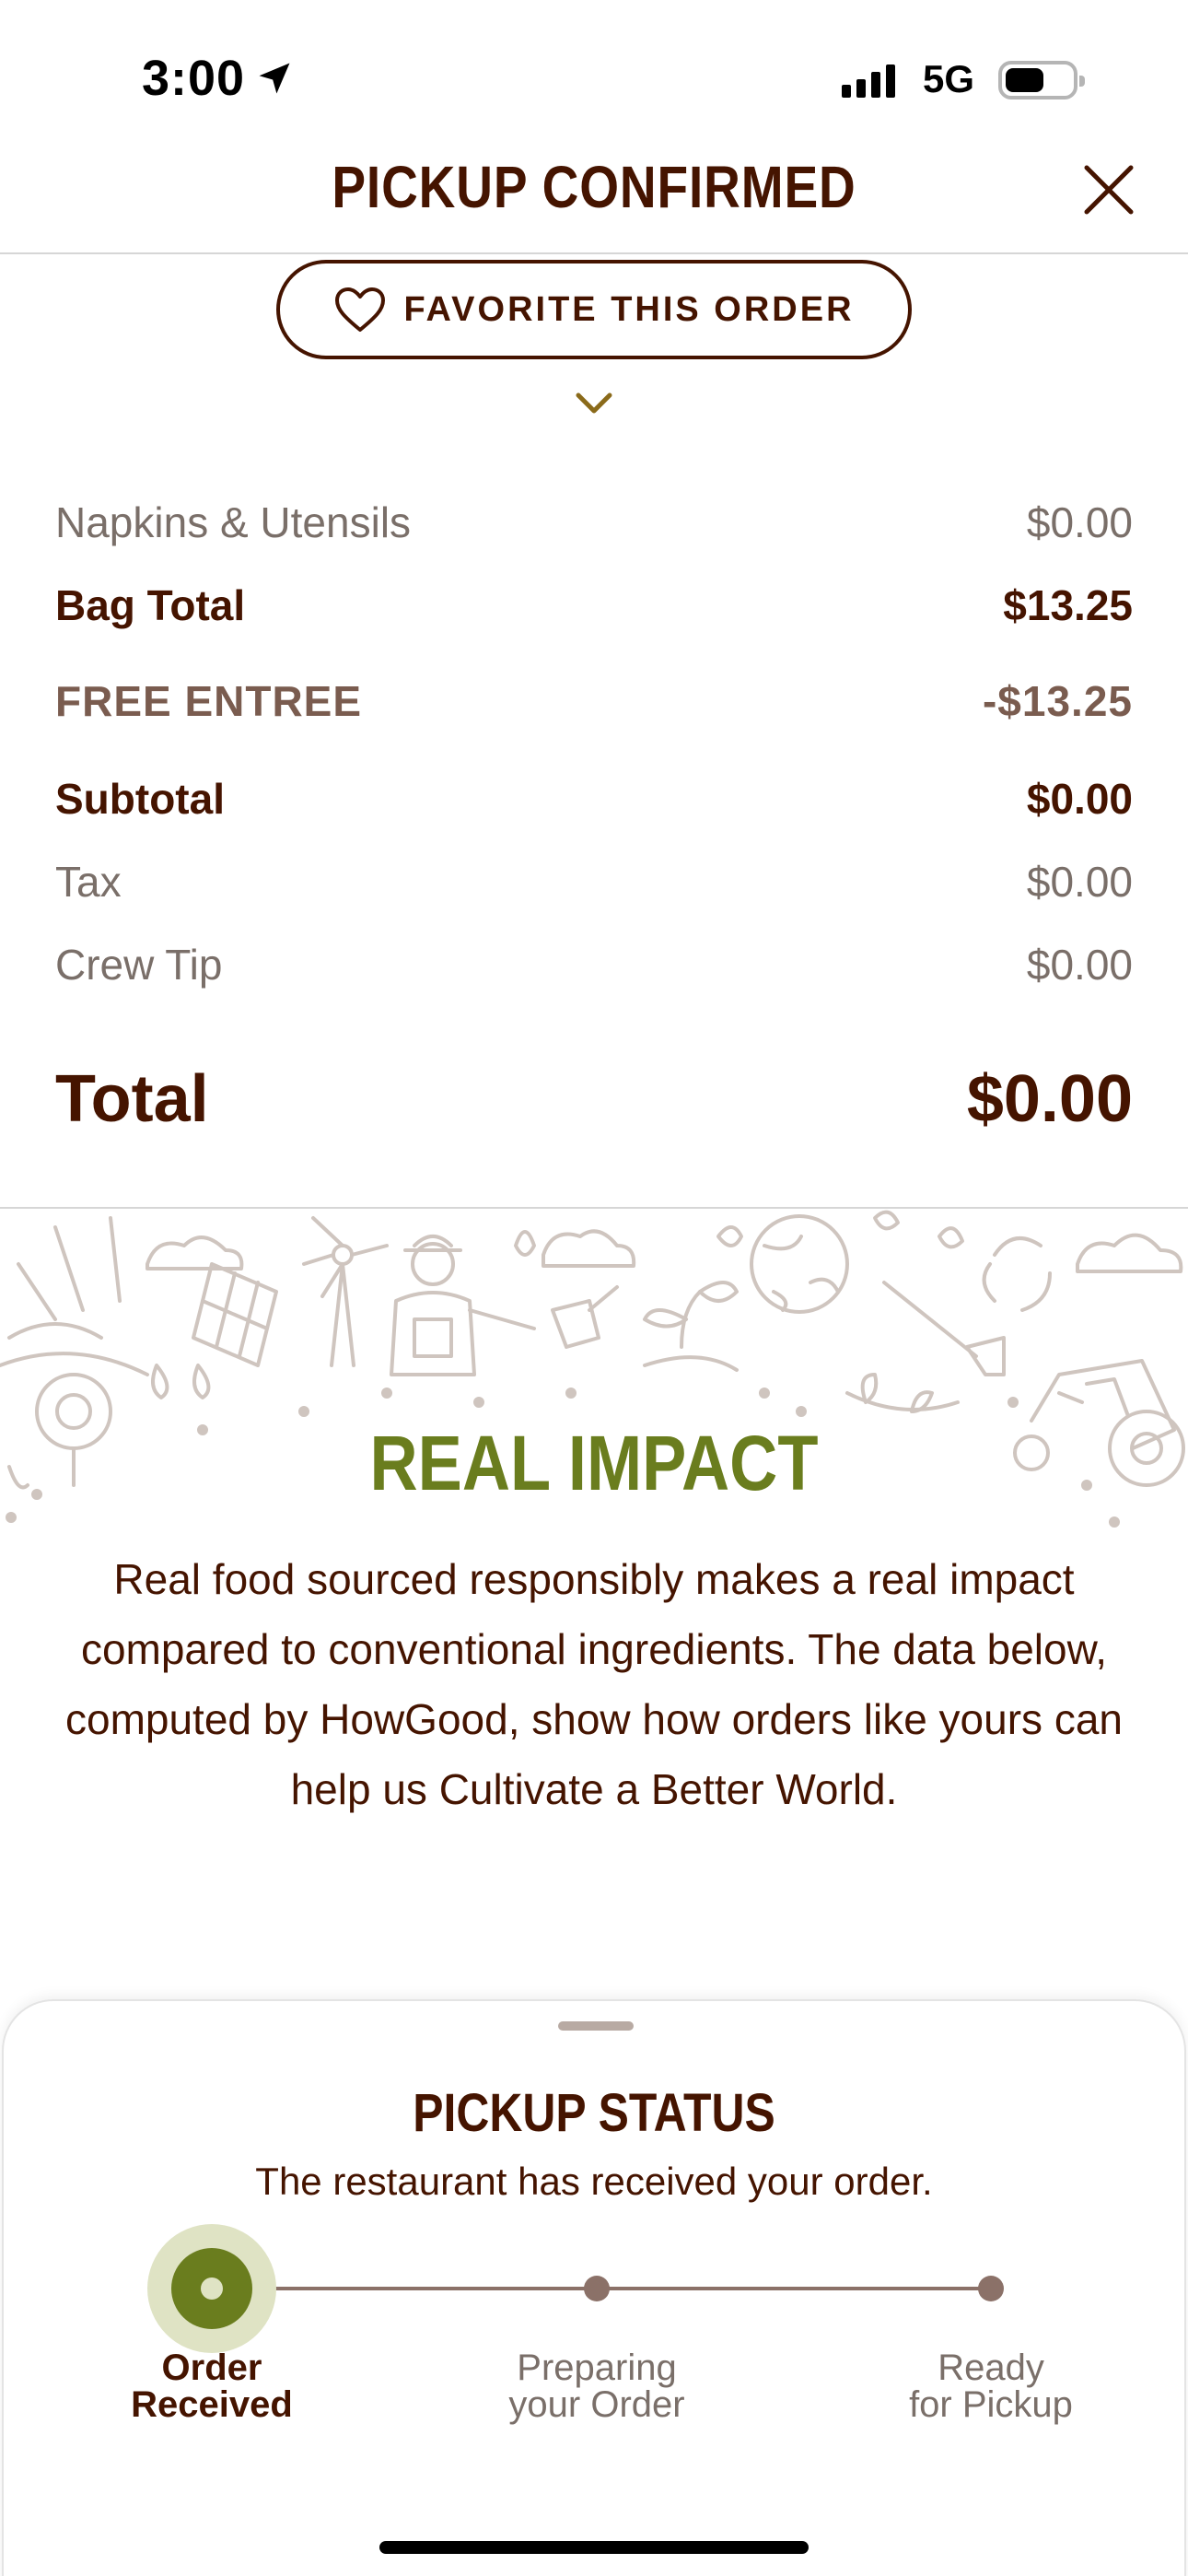  What do you see at coordinates (194, 78) in the screenshot?
I see `clock-time: 3:00` at bounding box center [194, 78].